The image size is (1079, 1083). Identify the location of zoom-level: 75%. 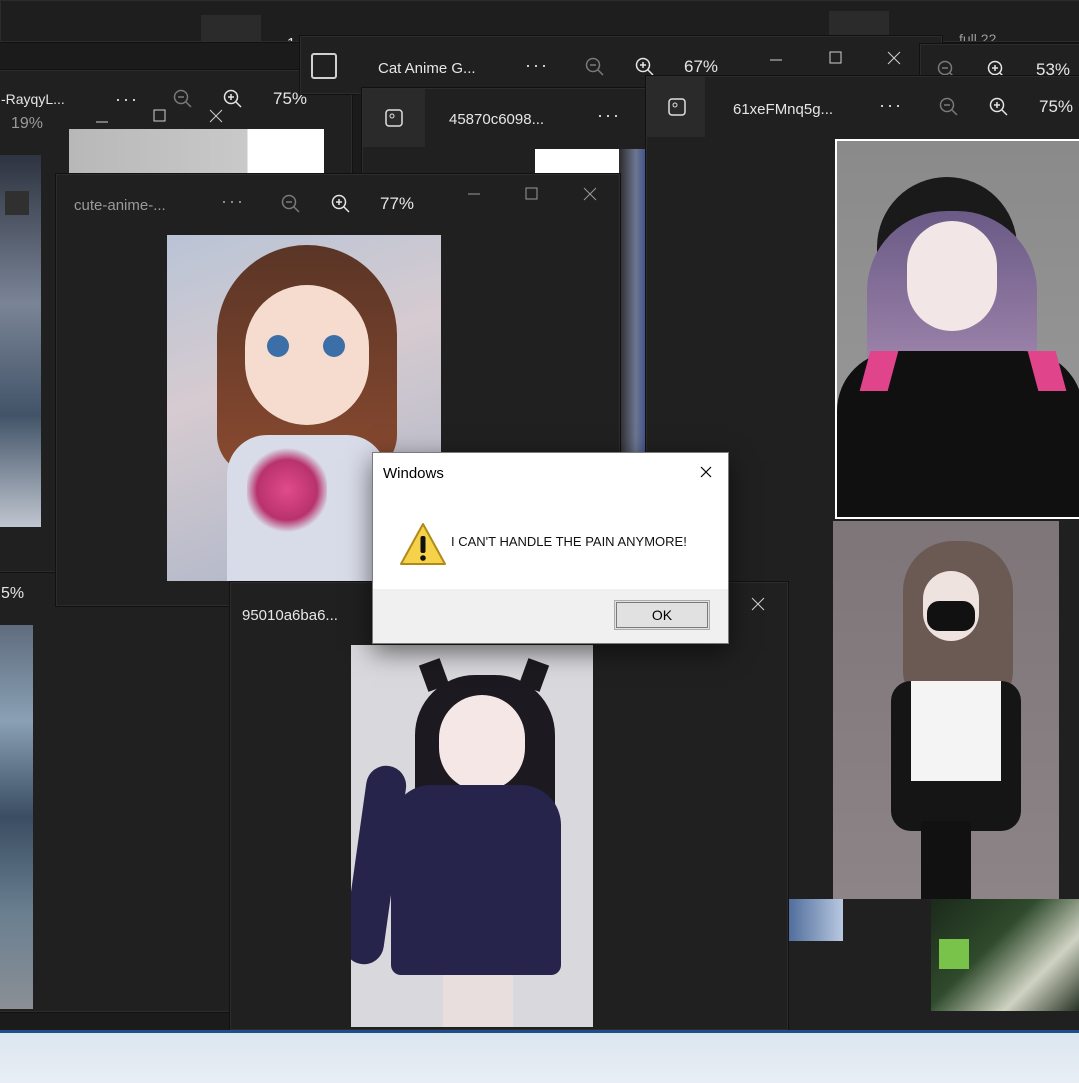
(1056, 106).